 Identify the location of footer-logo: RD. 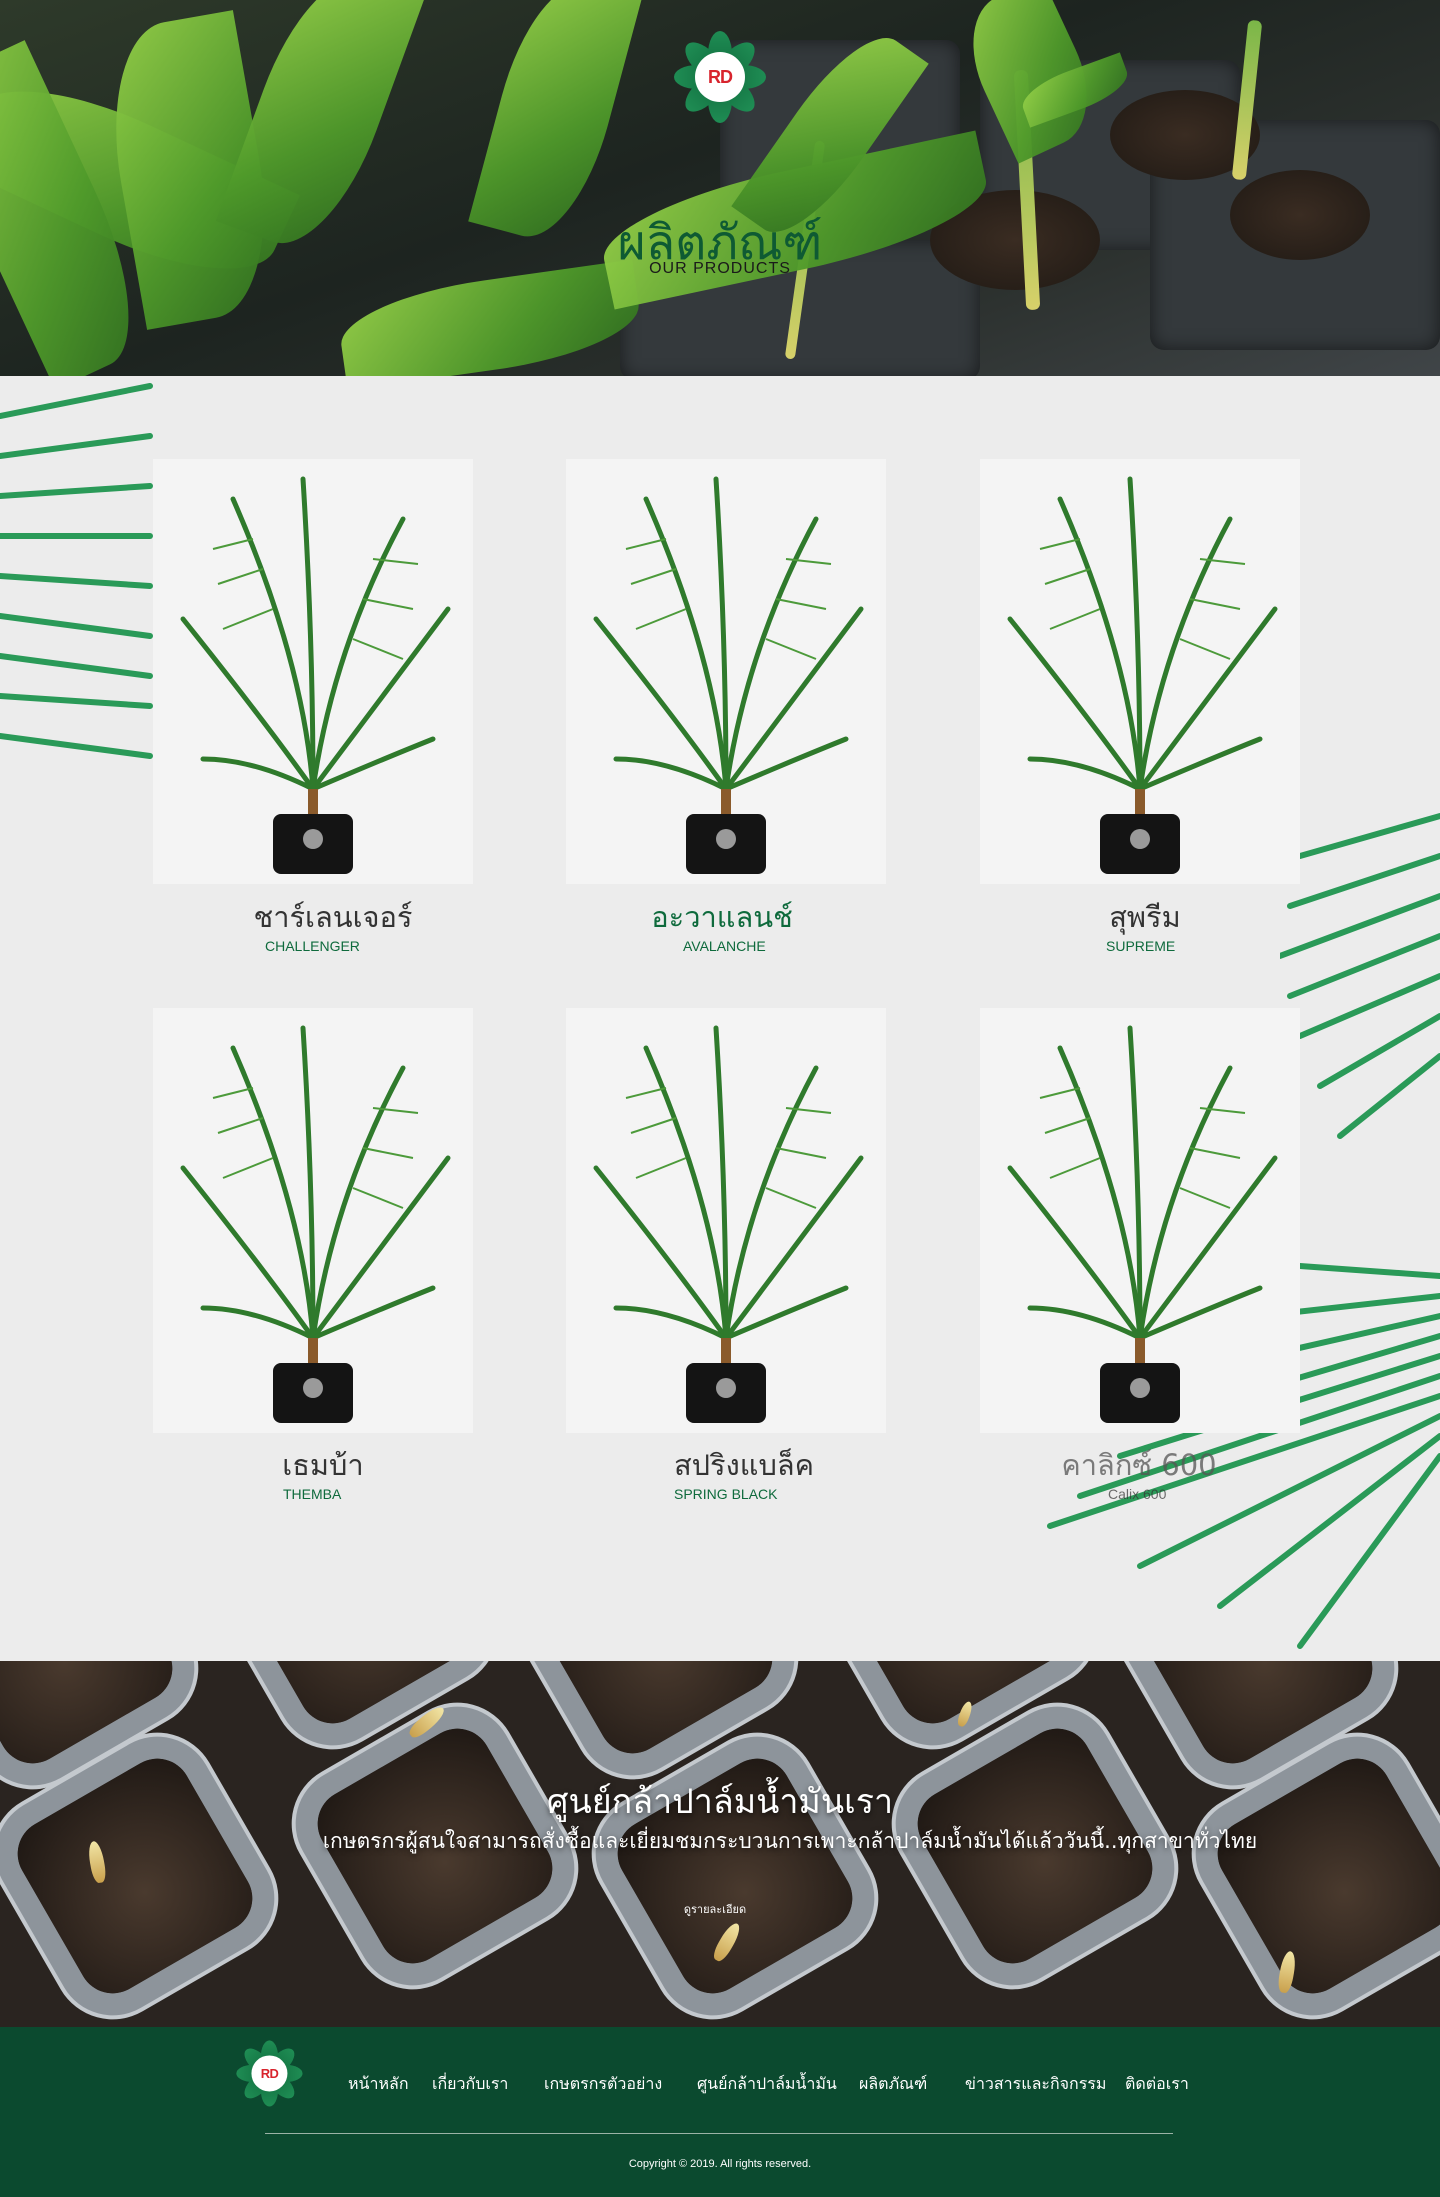
(269, 2073).